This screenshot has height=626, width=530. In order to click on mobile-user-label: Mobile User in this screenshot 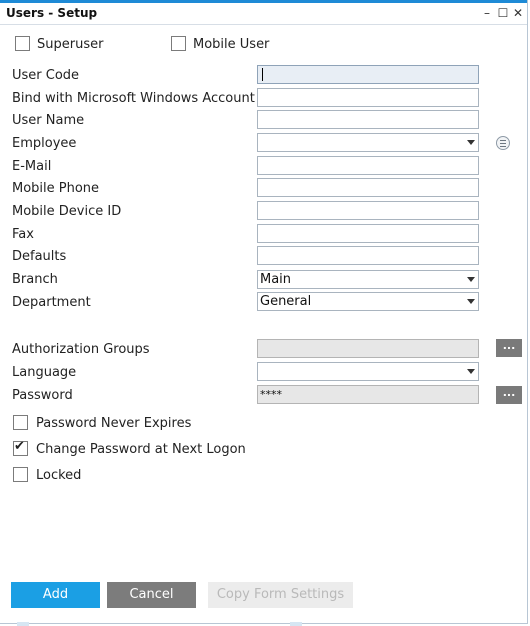, I will do `click(231, 44)`.